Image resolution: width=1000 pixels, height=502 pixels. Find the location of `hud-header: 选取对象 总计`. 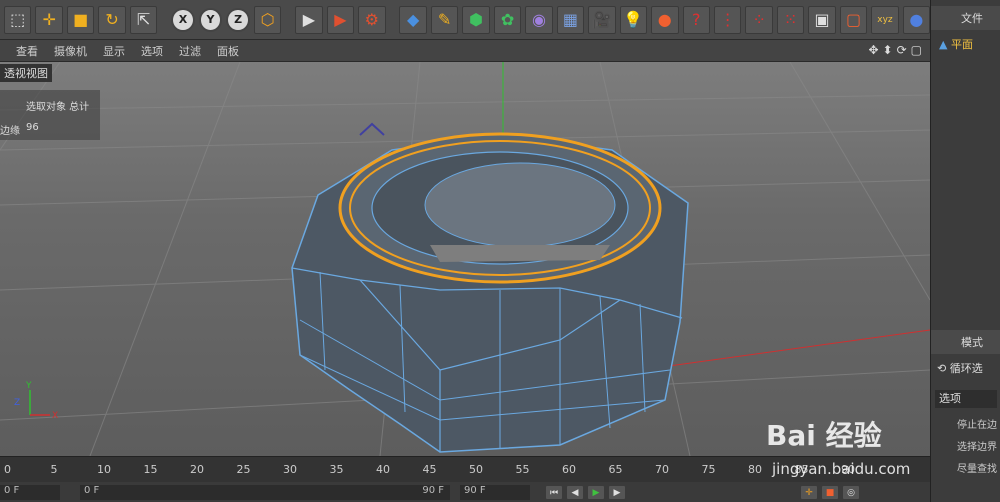

hud-header: 选取对象 总计 is located at coordinates (58, 107).